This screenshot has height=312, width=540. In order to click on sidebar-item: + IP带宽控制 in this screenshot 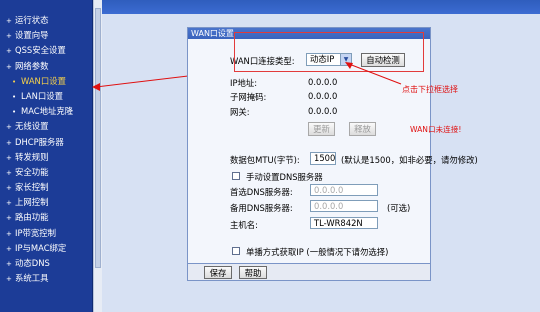, I will do `click(39, 233)`.